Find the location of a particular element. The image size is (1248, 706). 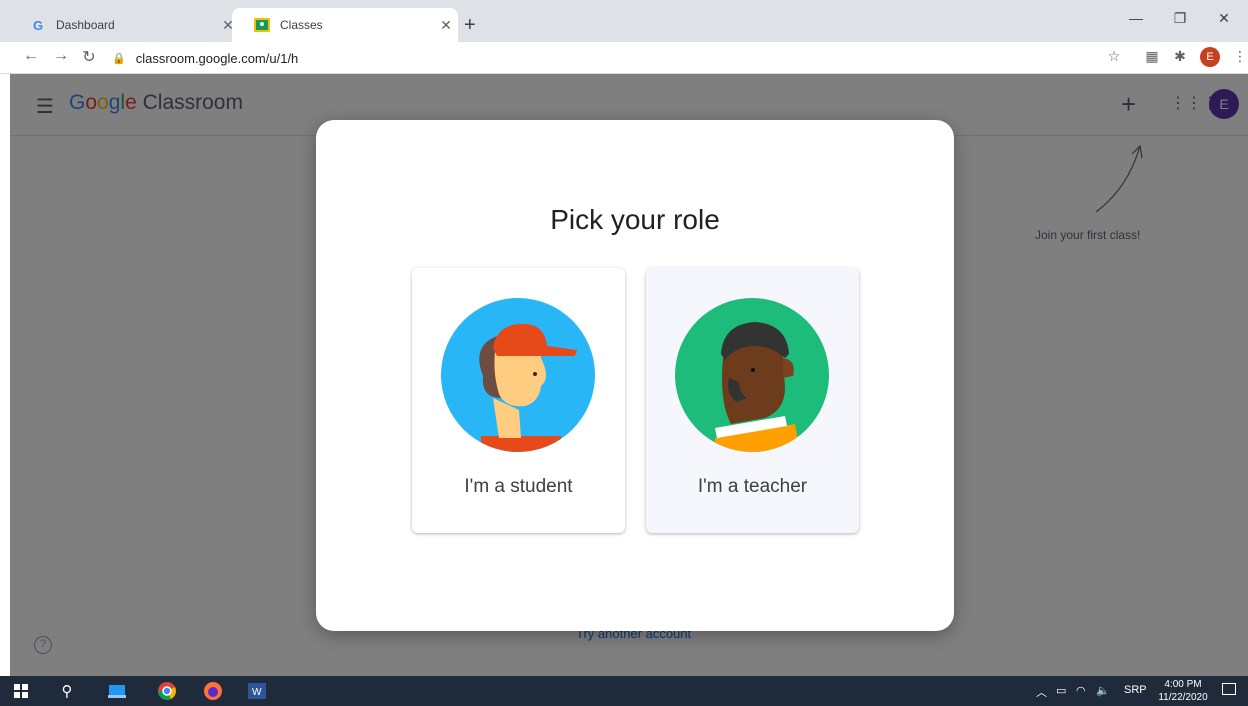

search-icon: ⚲ is located at coordinates (67, 691).